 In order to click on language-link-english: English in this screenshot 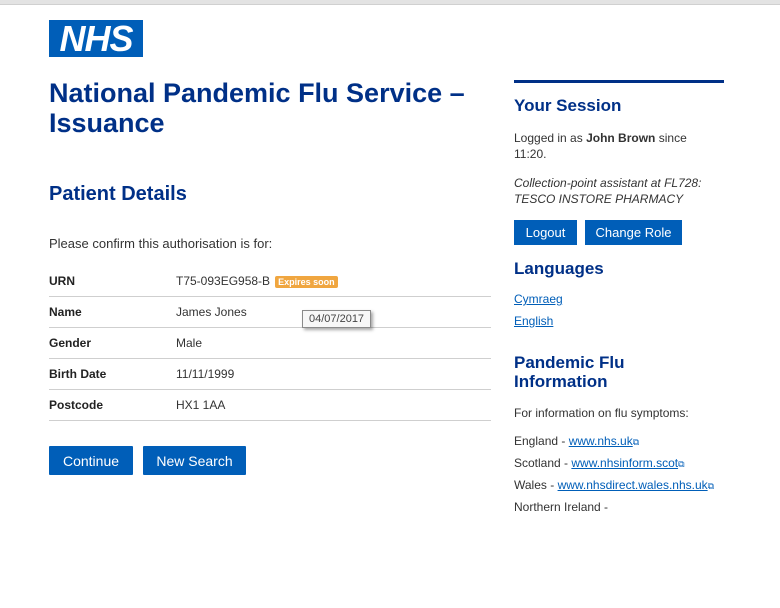, I will do `click(533, 321)`.